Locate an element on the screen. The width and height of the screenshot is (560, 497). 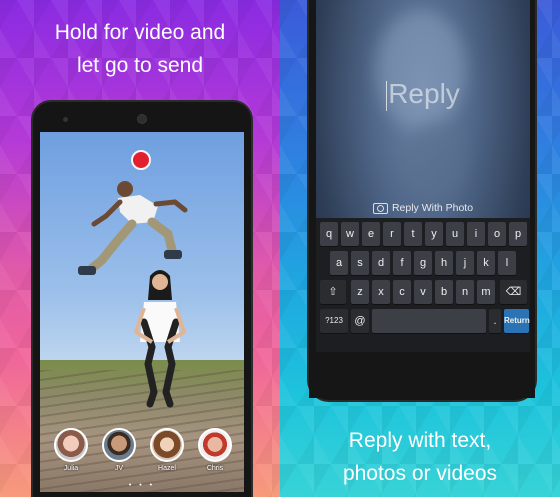
reply-placeholder: Reply is located at coordinates (424, 93).